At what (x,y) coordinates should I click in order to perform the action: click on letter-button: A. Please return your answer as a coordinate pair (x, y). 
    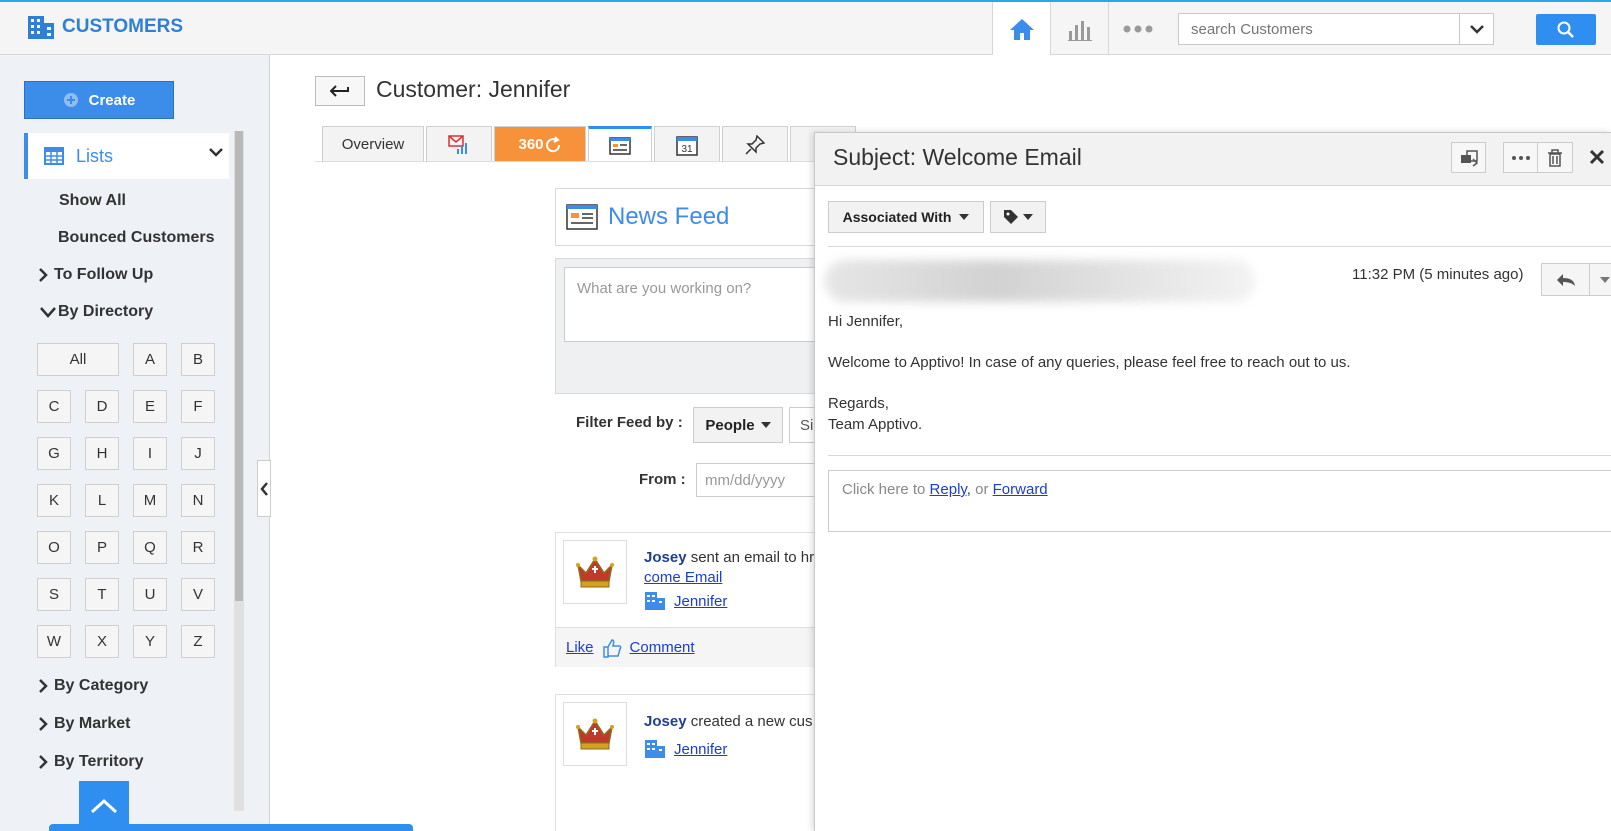
    Looking at the image, I should click on (150, 359).